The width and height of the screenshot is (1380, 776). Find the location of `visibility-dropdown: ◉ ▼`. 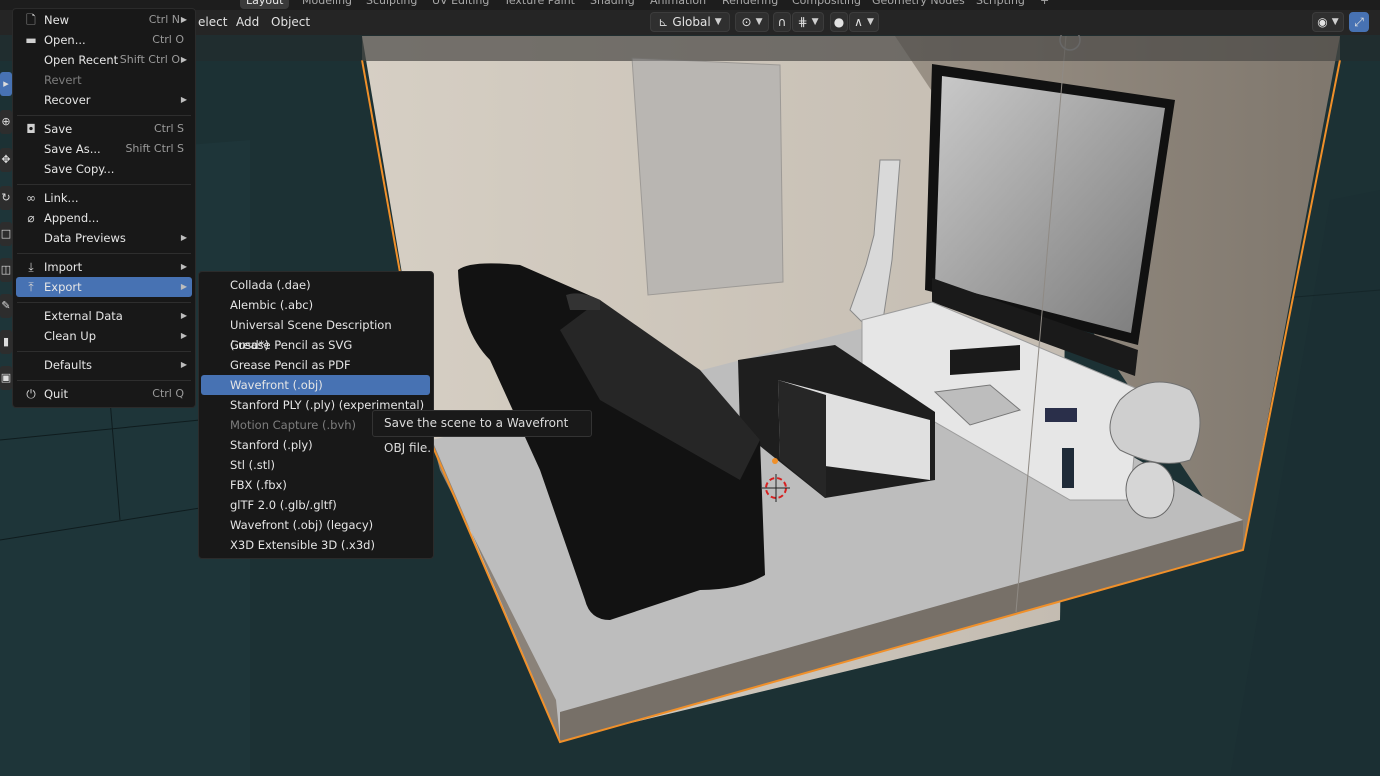

visibility-dropdown: ◉ ▼ is located at coordinates (1328, 22).